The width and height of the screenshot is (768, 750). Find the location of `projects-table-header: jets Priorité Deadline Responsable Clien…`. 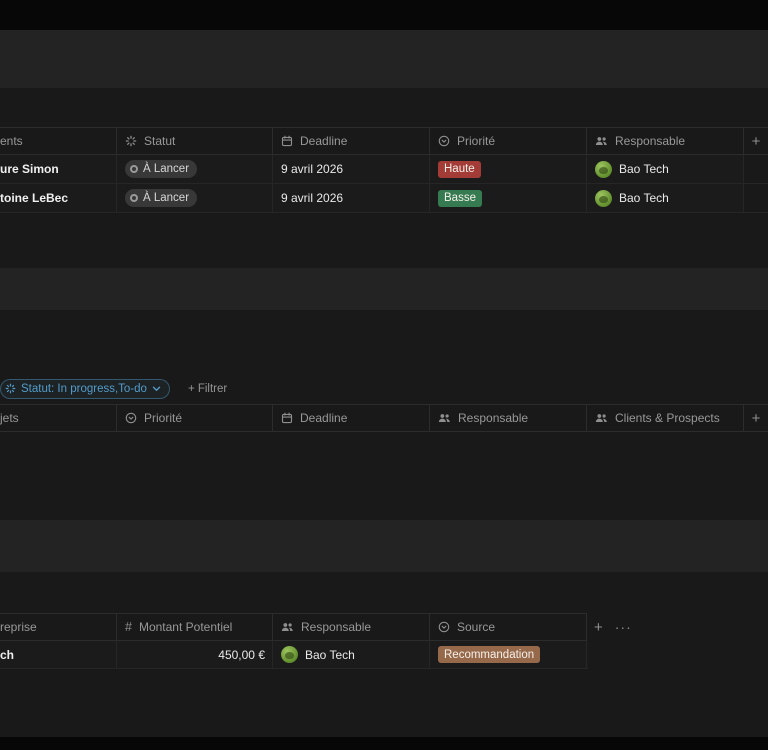

projects-table-header: jets Priorité Deadline Responsable Clien… is located at coordinates (384, 418).